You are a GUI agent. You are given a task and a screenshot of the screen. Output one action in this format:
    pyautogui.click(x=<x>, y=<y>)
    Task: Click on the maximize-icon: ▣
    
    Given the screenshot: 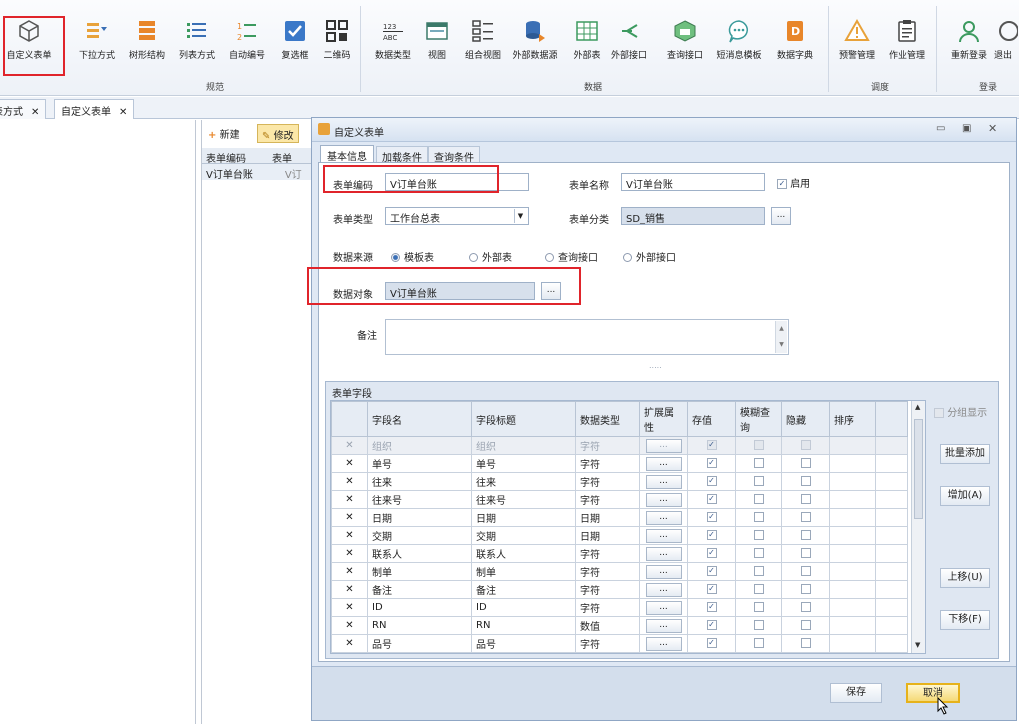 What is the action you would take?
    pyautogui.click(x=966, y=128)
    